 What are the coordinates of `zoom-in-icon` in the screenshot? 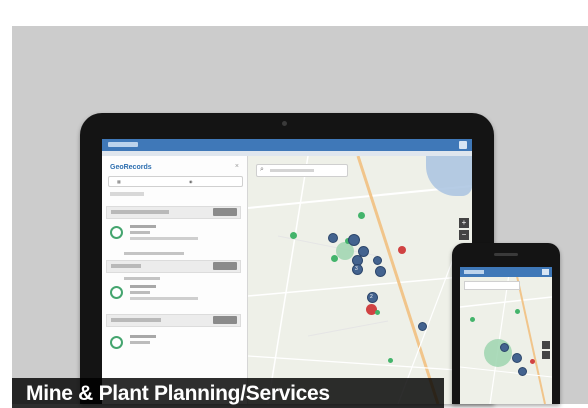 It's located at (546, 345).